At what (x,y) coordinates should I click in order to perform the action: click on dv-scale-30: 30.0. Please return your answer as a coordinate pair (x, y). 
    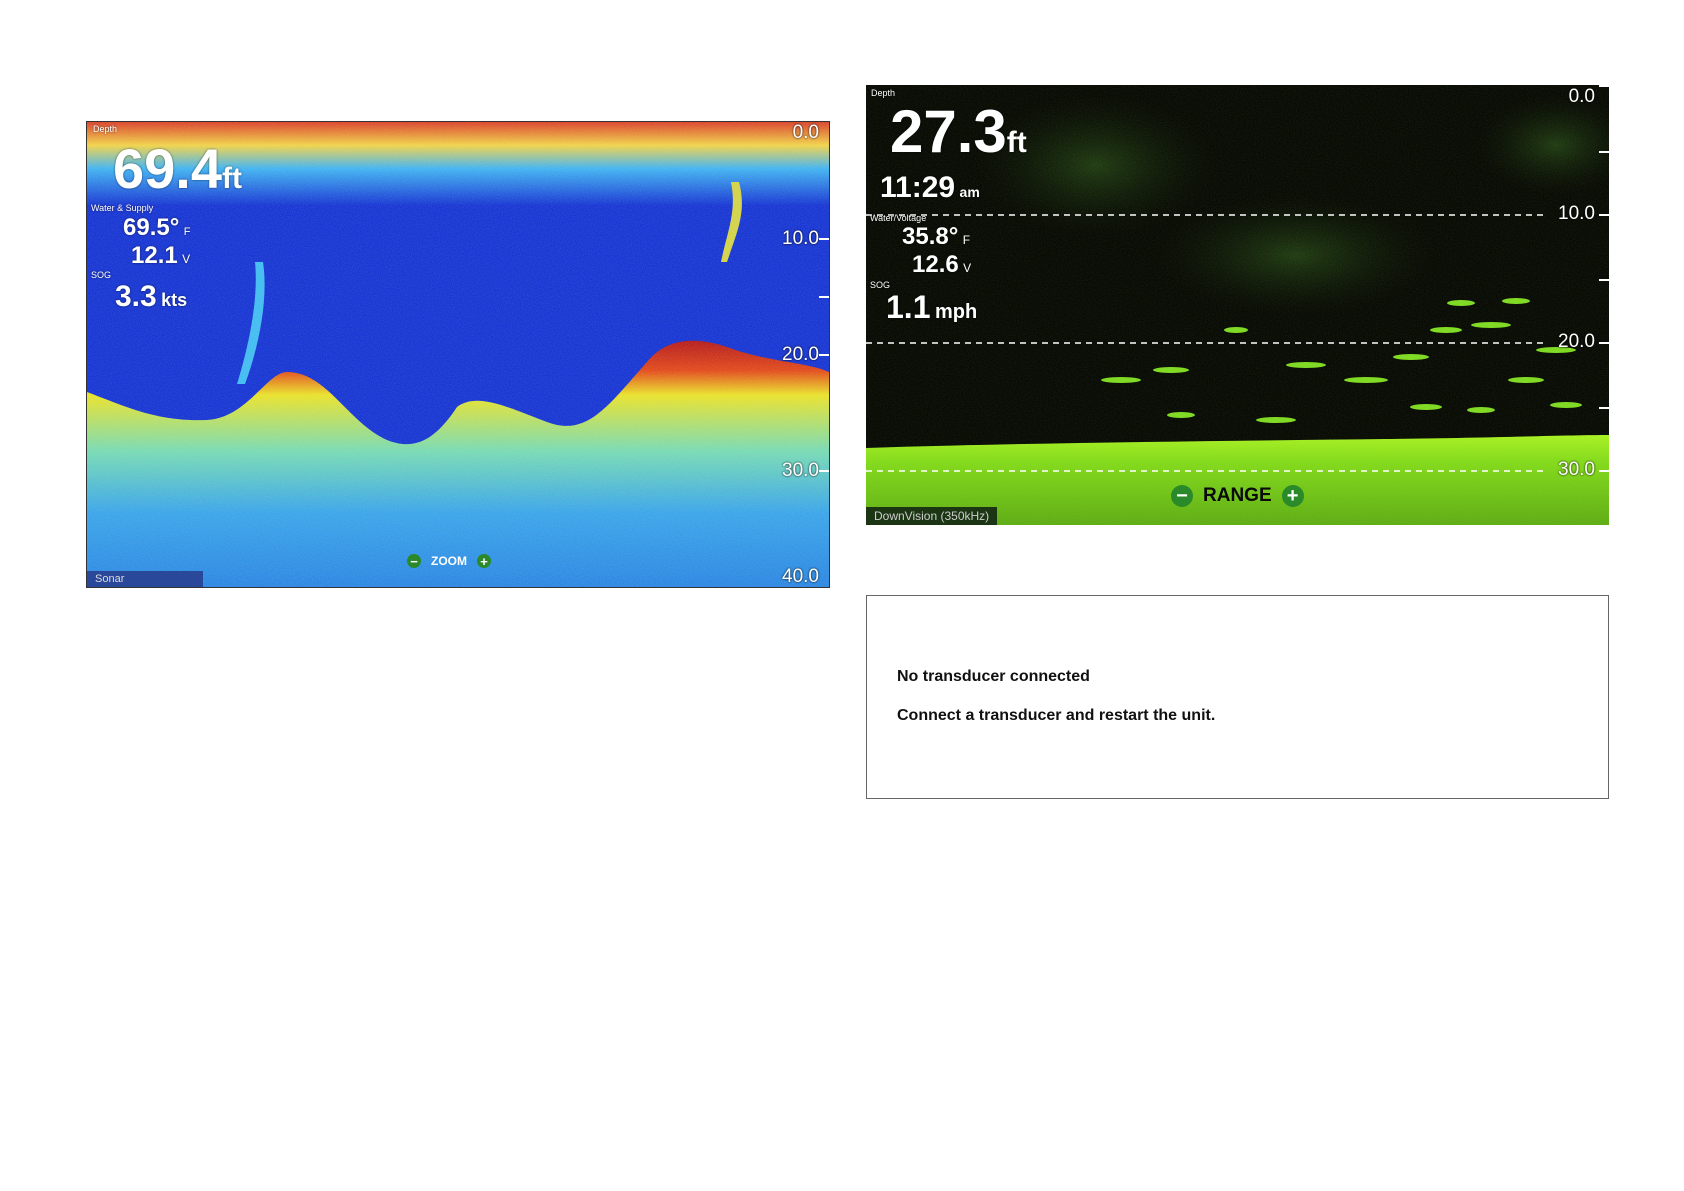
    Looking at the image, I should click on (1576, 469).